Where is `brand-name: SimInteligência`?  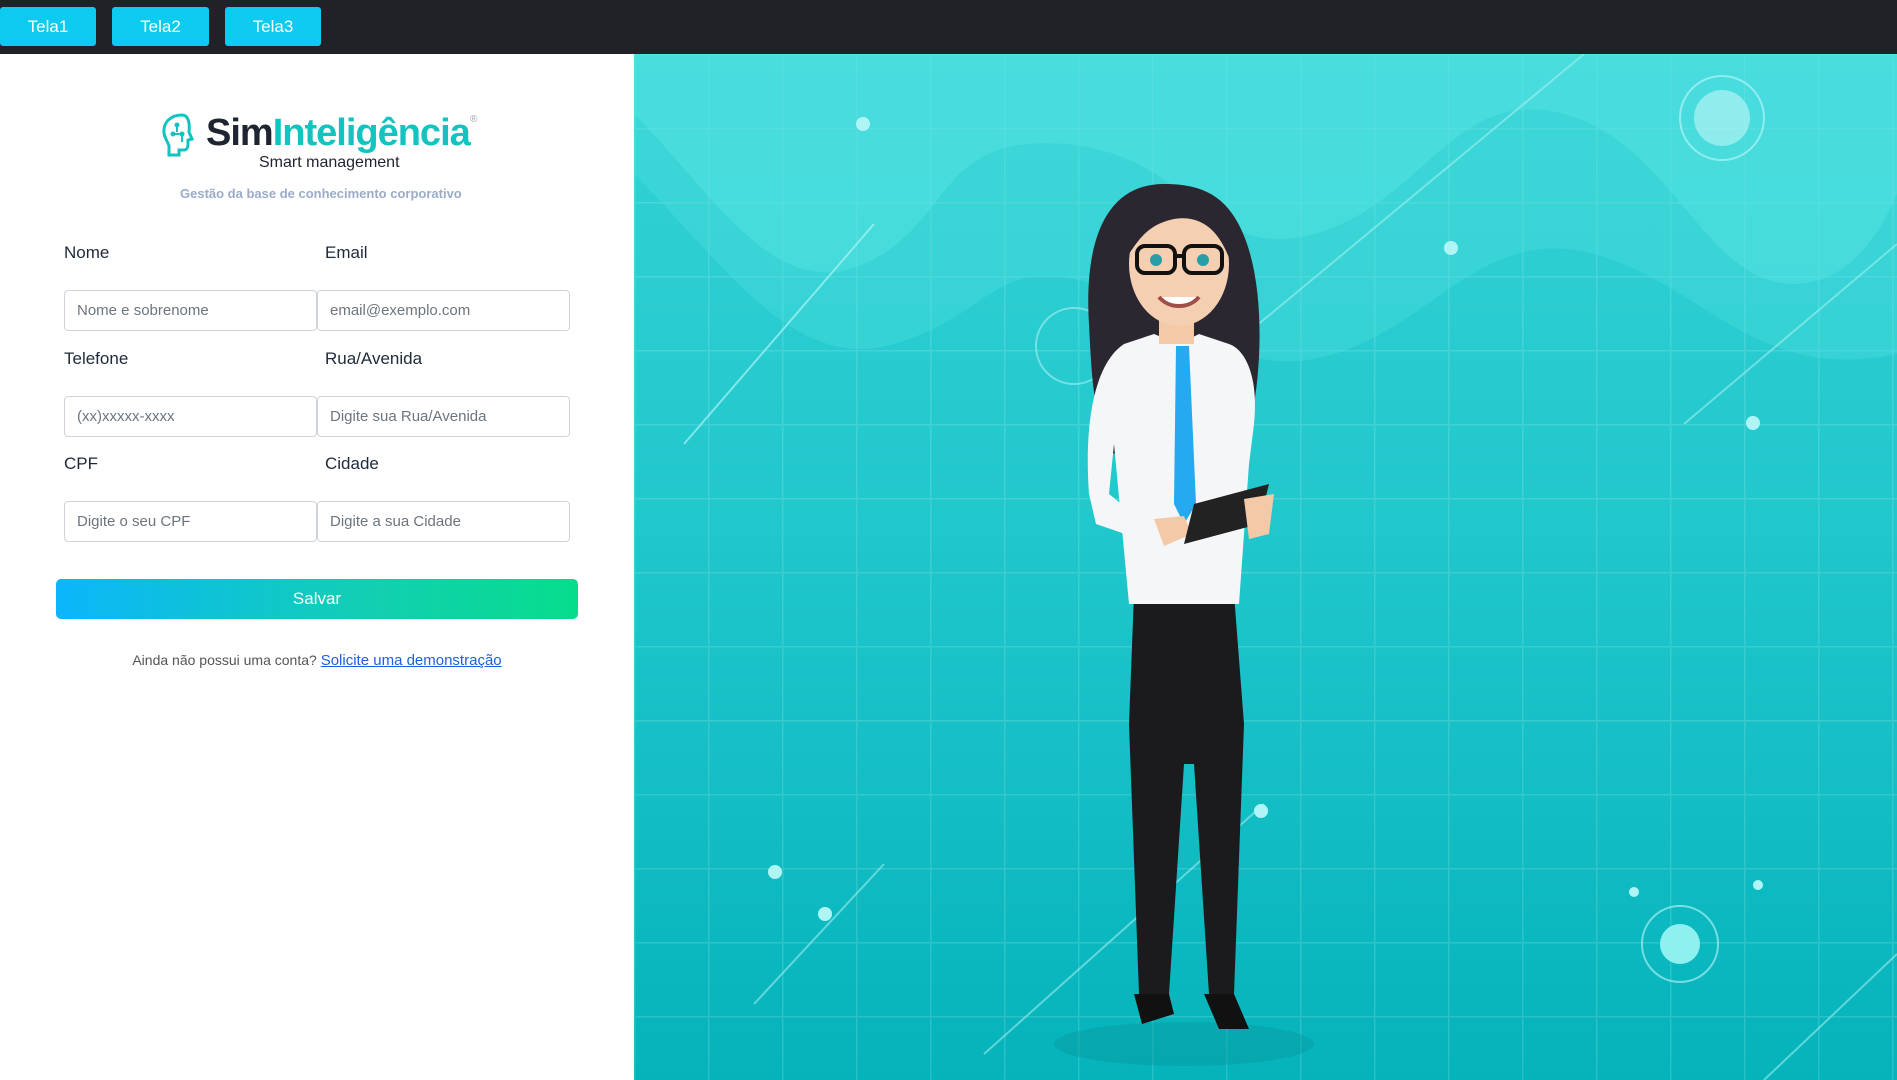
brand-name: SimInteligência is located at coordinates (338, 133).